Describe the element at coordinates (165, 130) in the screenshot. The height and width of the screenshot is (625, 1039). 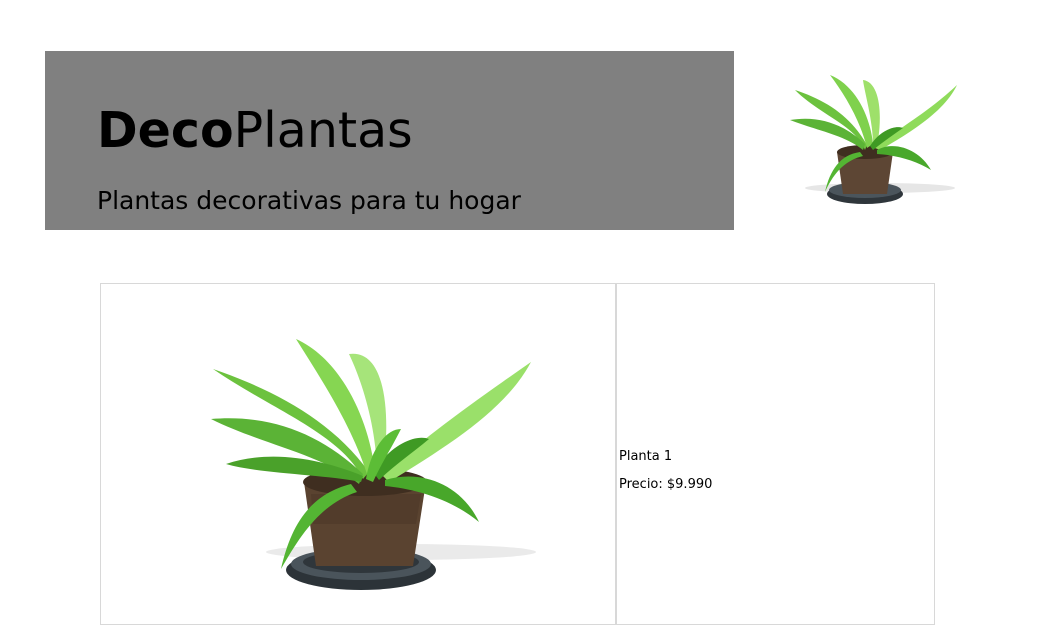
I see `site-title-bold: Deco` at that location.